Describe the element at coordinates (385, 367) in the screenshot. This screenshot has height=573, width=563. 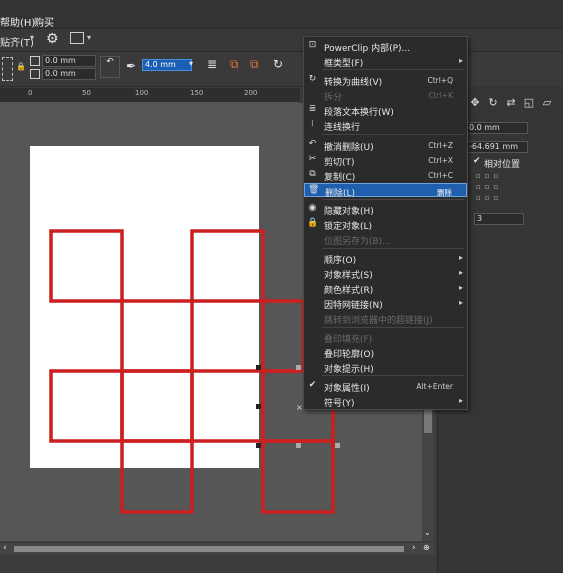
I see `menu-item-object-hints: 对象提示(H)` at that location.